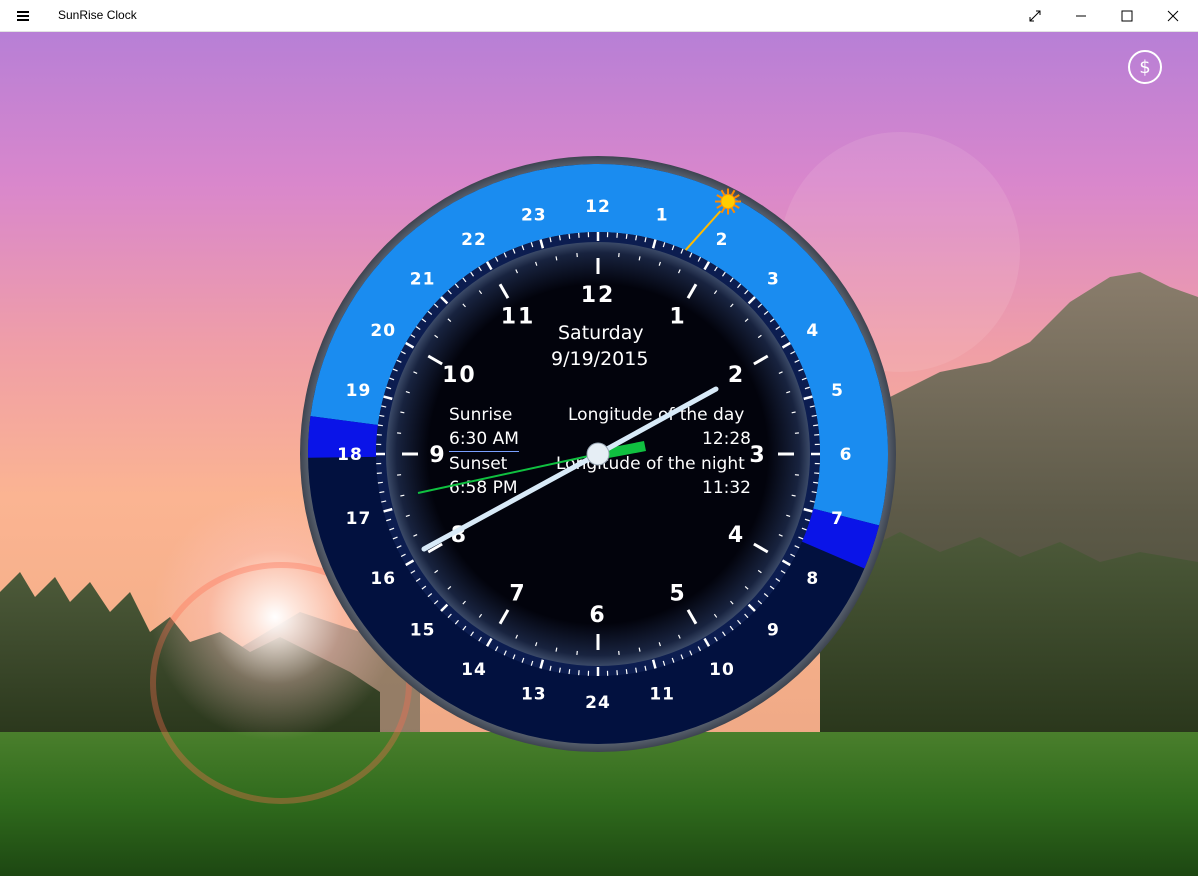 Image resolution: width=1198 pixels, height=876 pixels. I want to click on window-title: SunRise Clock, so click(97, 15).